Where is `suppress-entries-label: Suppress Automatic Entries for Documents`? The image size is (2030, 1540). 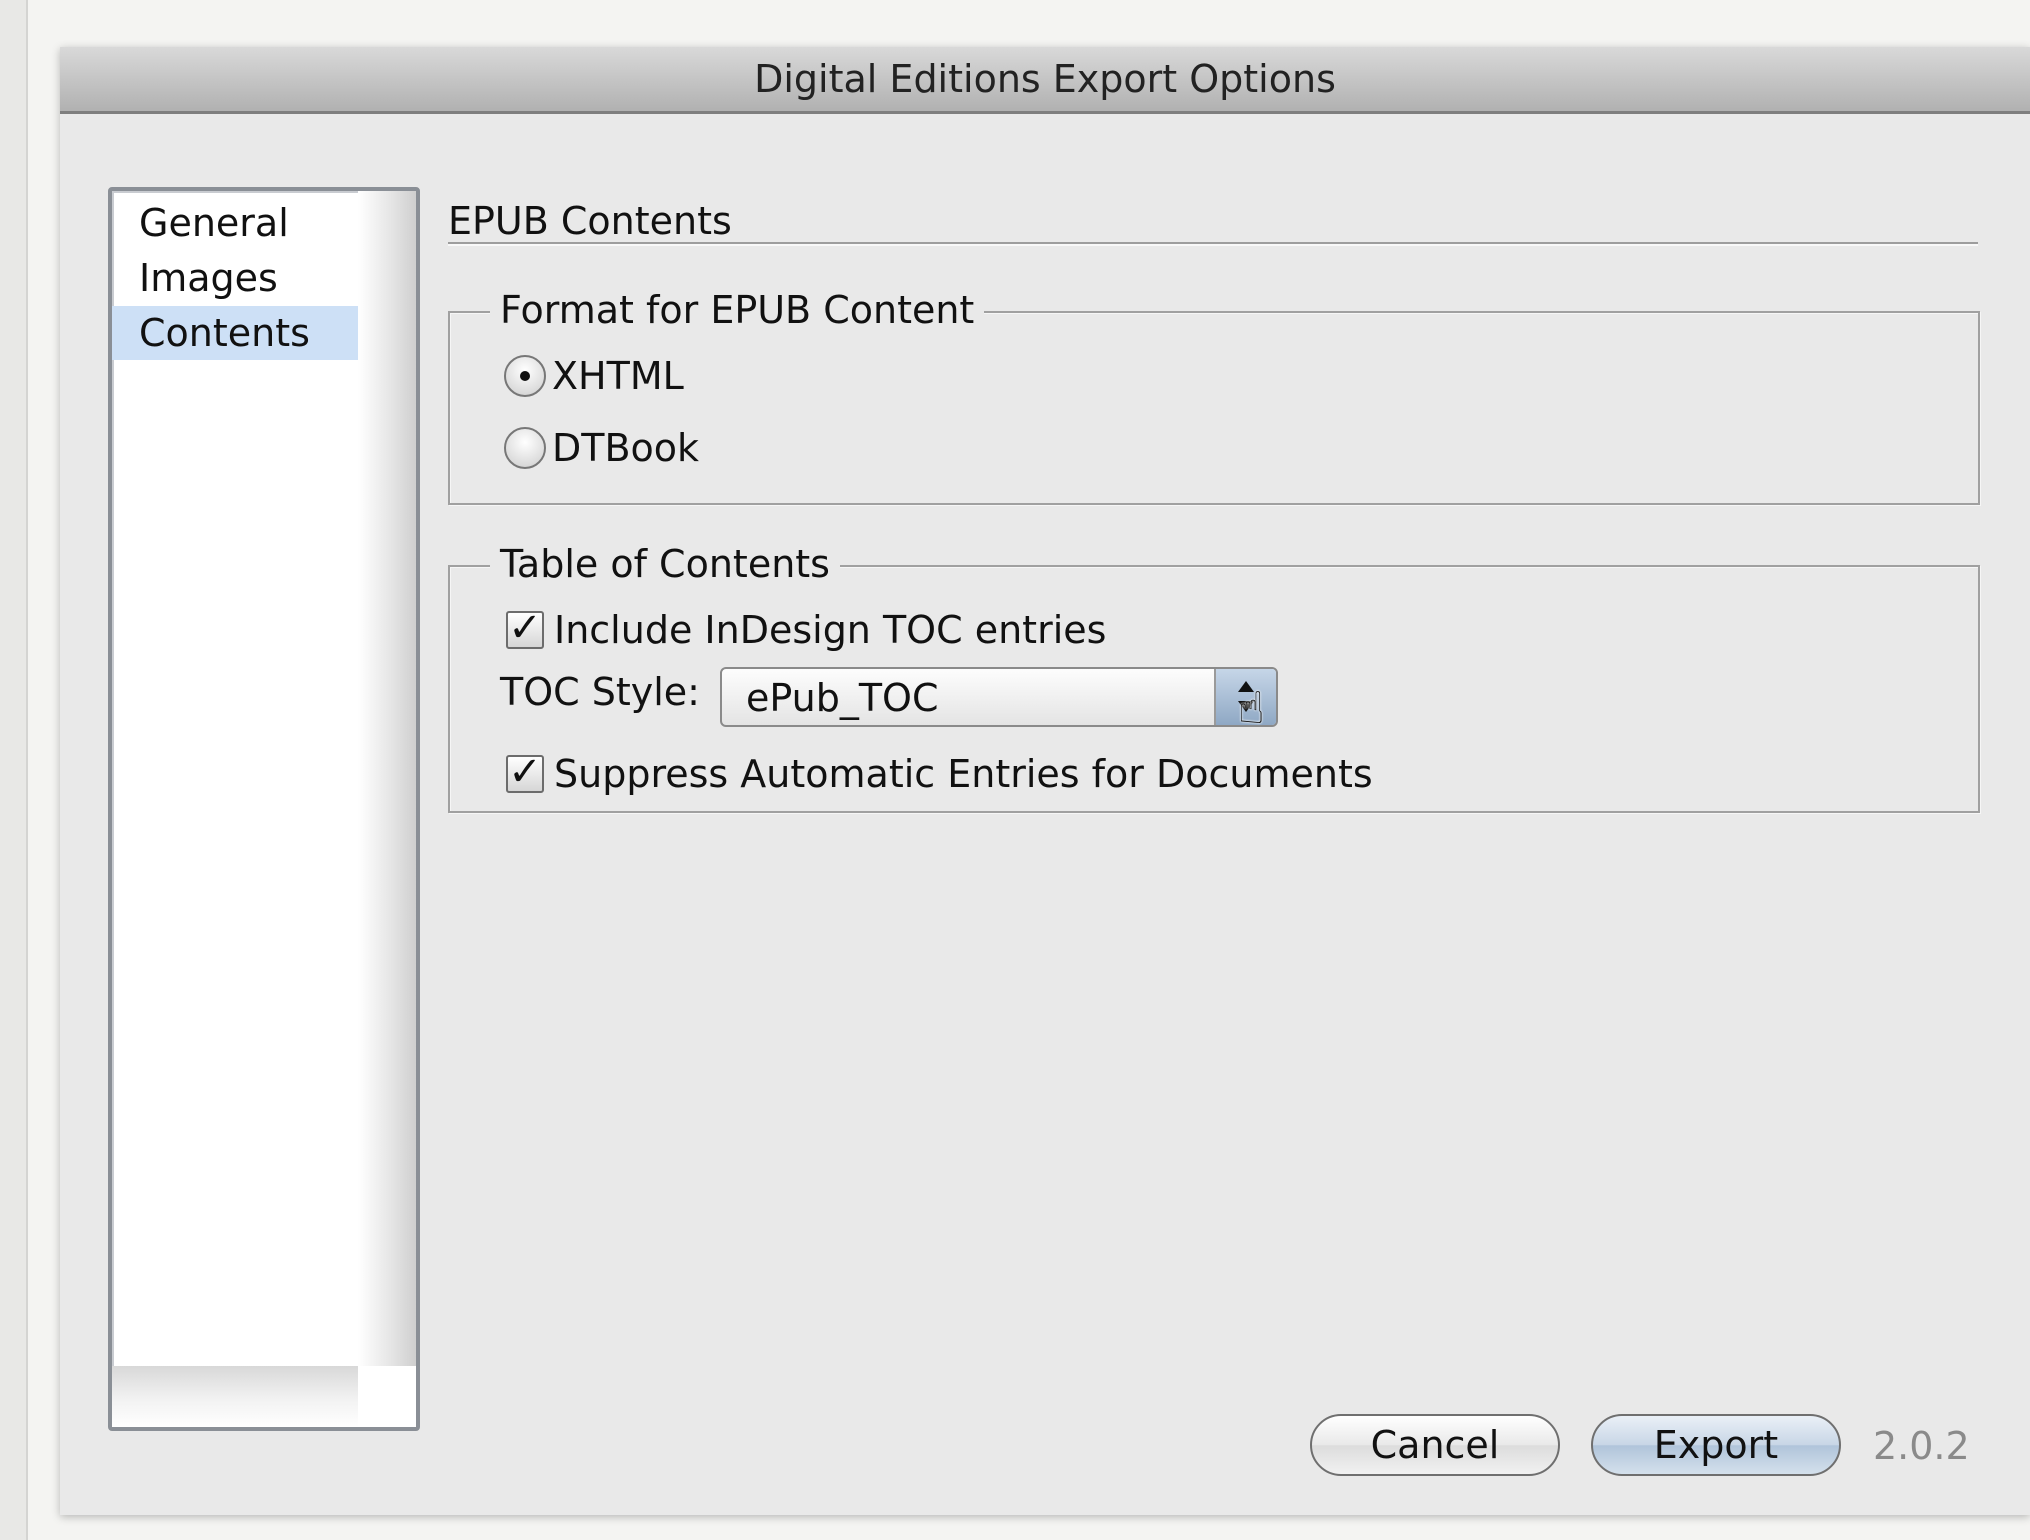
suppress-entries-label: Suppress Automatic Entries for Documents is located at coordinates (963, 774).